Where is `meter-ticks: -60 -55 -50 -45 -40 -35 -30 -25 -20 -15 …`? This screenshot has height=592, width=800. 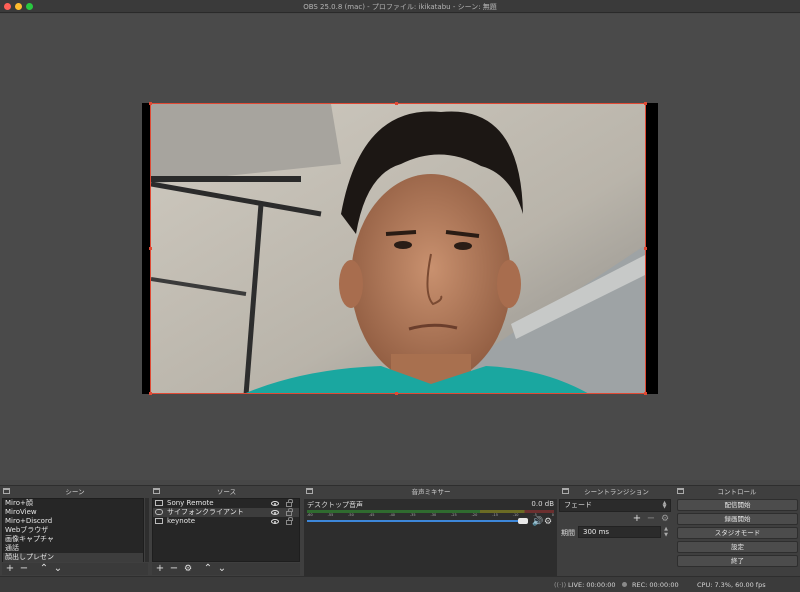 meter-ticks: -60 -55 -50 -45 -40 -35 -30 -25 -20 -15 … is located at coordinates (430, 515).